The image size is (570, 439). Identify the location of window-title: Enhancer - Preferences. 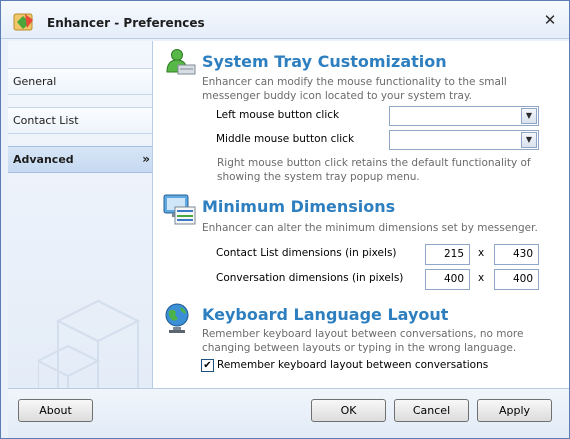
(126, 23).